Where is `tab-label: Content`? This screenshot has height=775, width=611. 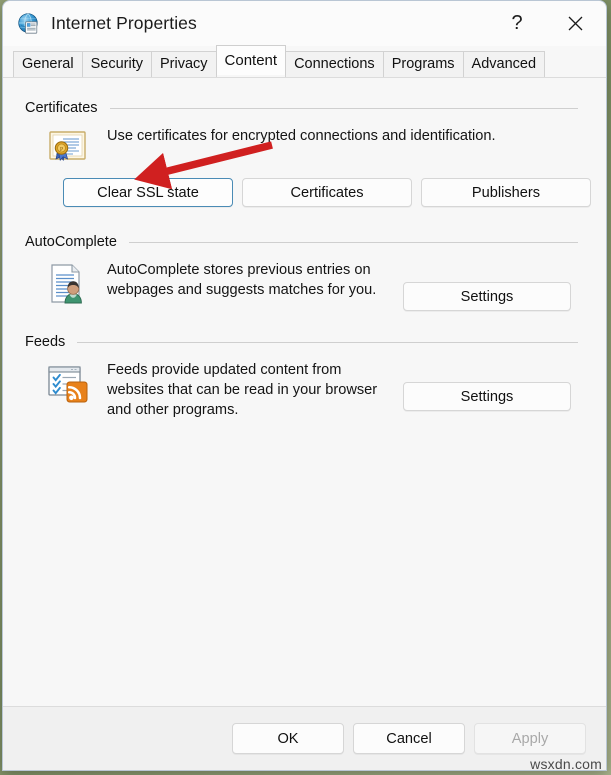
tab-label: Content is located at coordinates (251, 60).